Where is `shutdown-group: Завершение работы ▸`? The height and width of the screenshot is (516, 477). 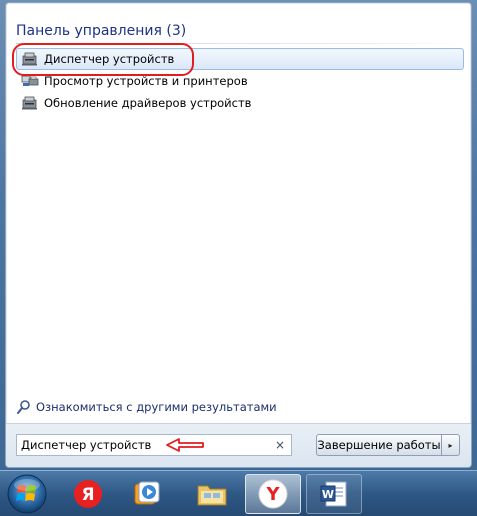
shutdown-group: Завершение работы ▸ is located at coordinates (388, 445).